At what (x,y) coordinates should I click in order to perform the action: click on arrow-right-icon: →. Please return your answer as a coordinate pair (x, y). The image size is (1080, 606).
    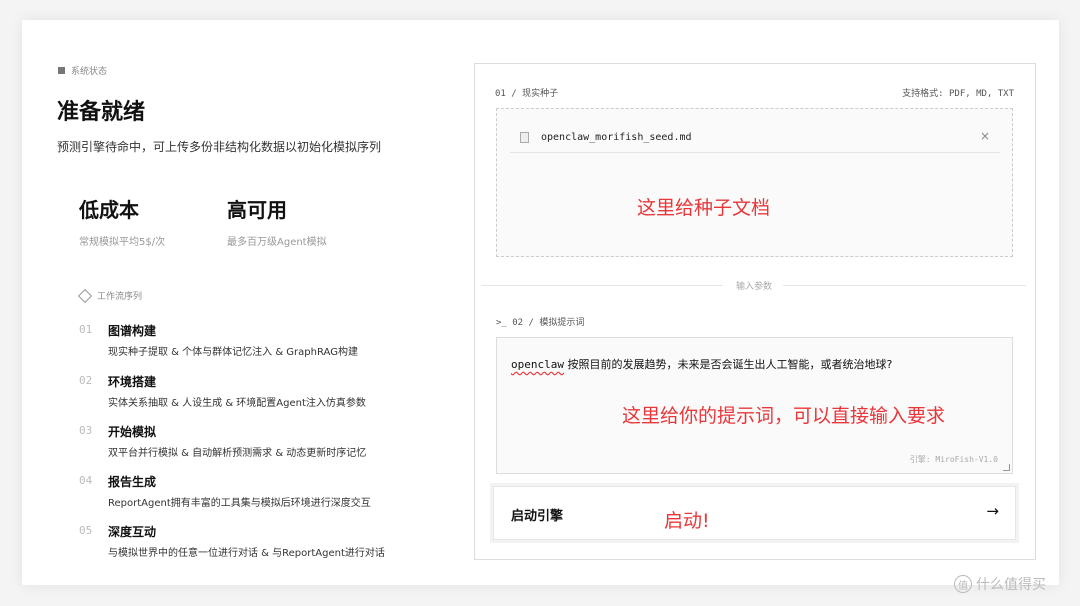
    Looking at the image, I should click on (992, 511).